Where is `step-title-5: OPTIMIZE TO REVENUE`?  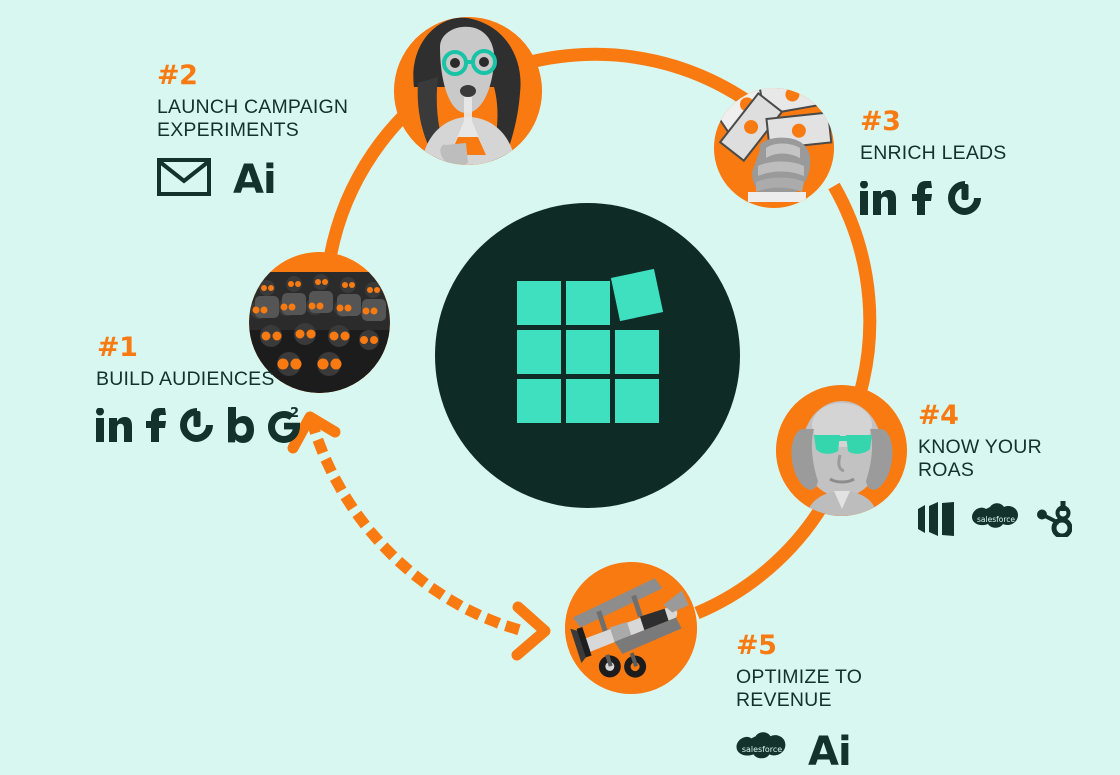 step-title-5: OPTIMIZE TO REVENUE is located at coordinates (799, 688).